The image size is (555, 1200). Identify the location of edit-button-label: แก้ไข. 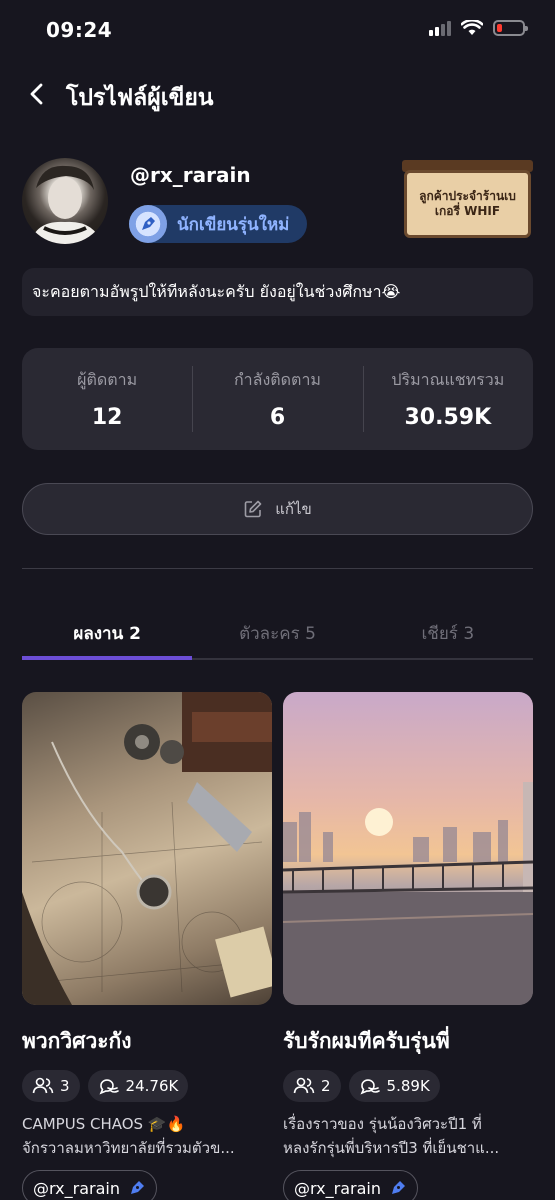
(293, 509).